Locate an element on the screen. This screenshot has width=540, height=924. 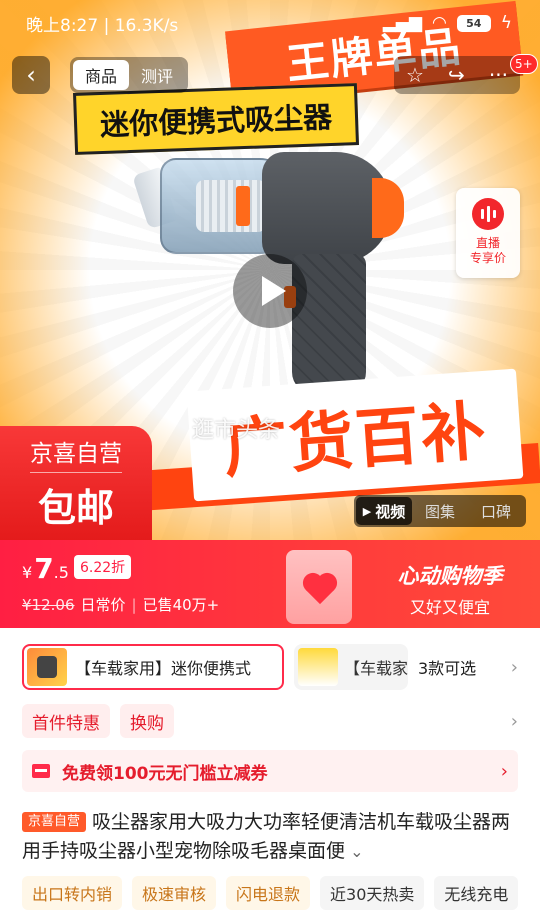
signal-icon: ▂▄▆ is located at coordinates (402, 23).